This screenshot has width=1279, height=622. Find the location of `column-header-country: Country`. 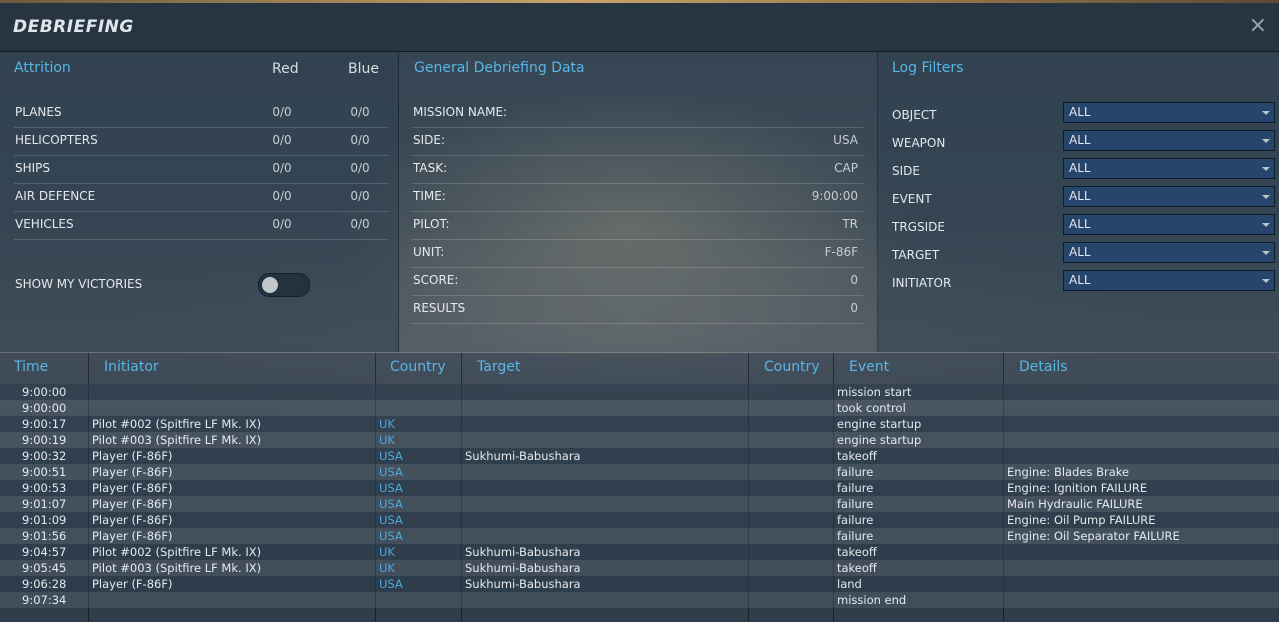

column-header-country: Country is located at coordinates (418, 367).